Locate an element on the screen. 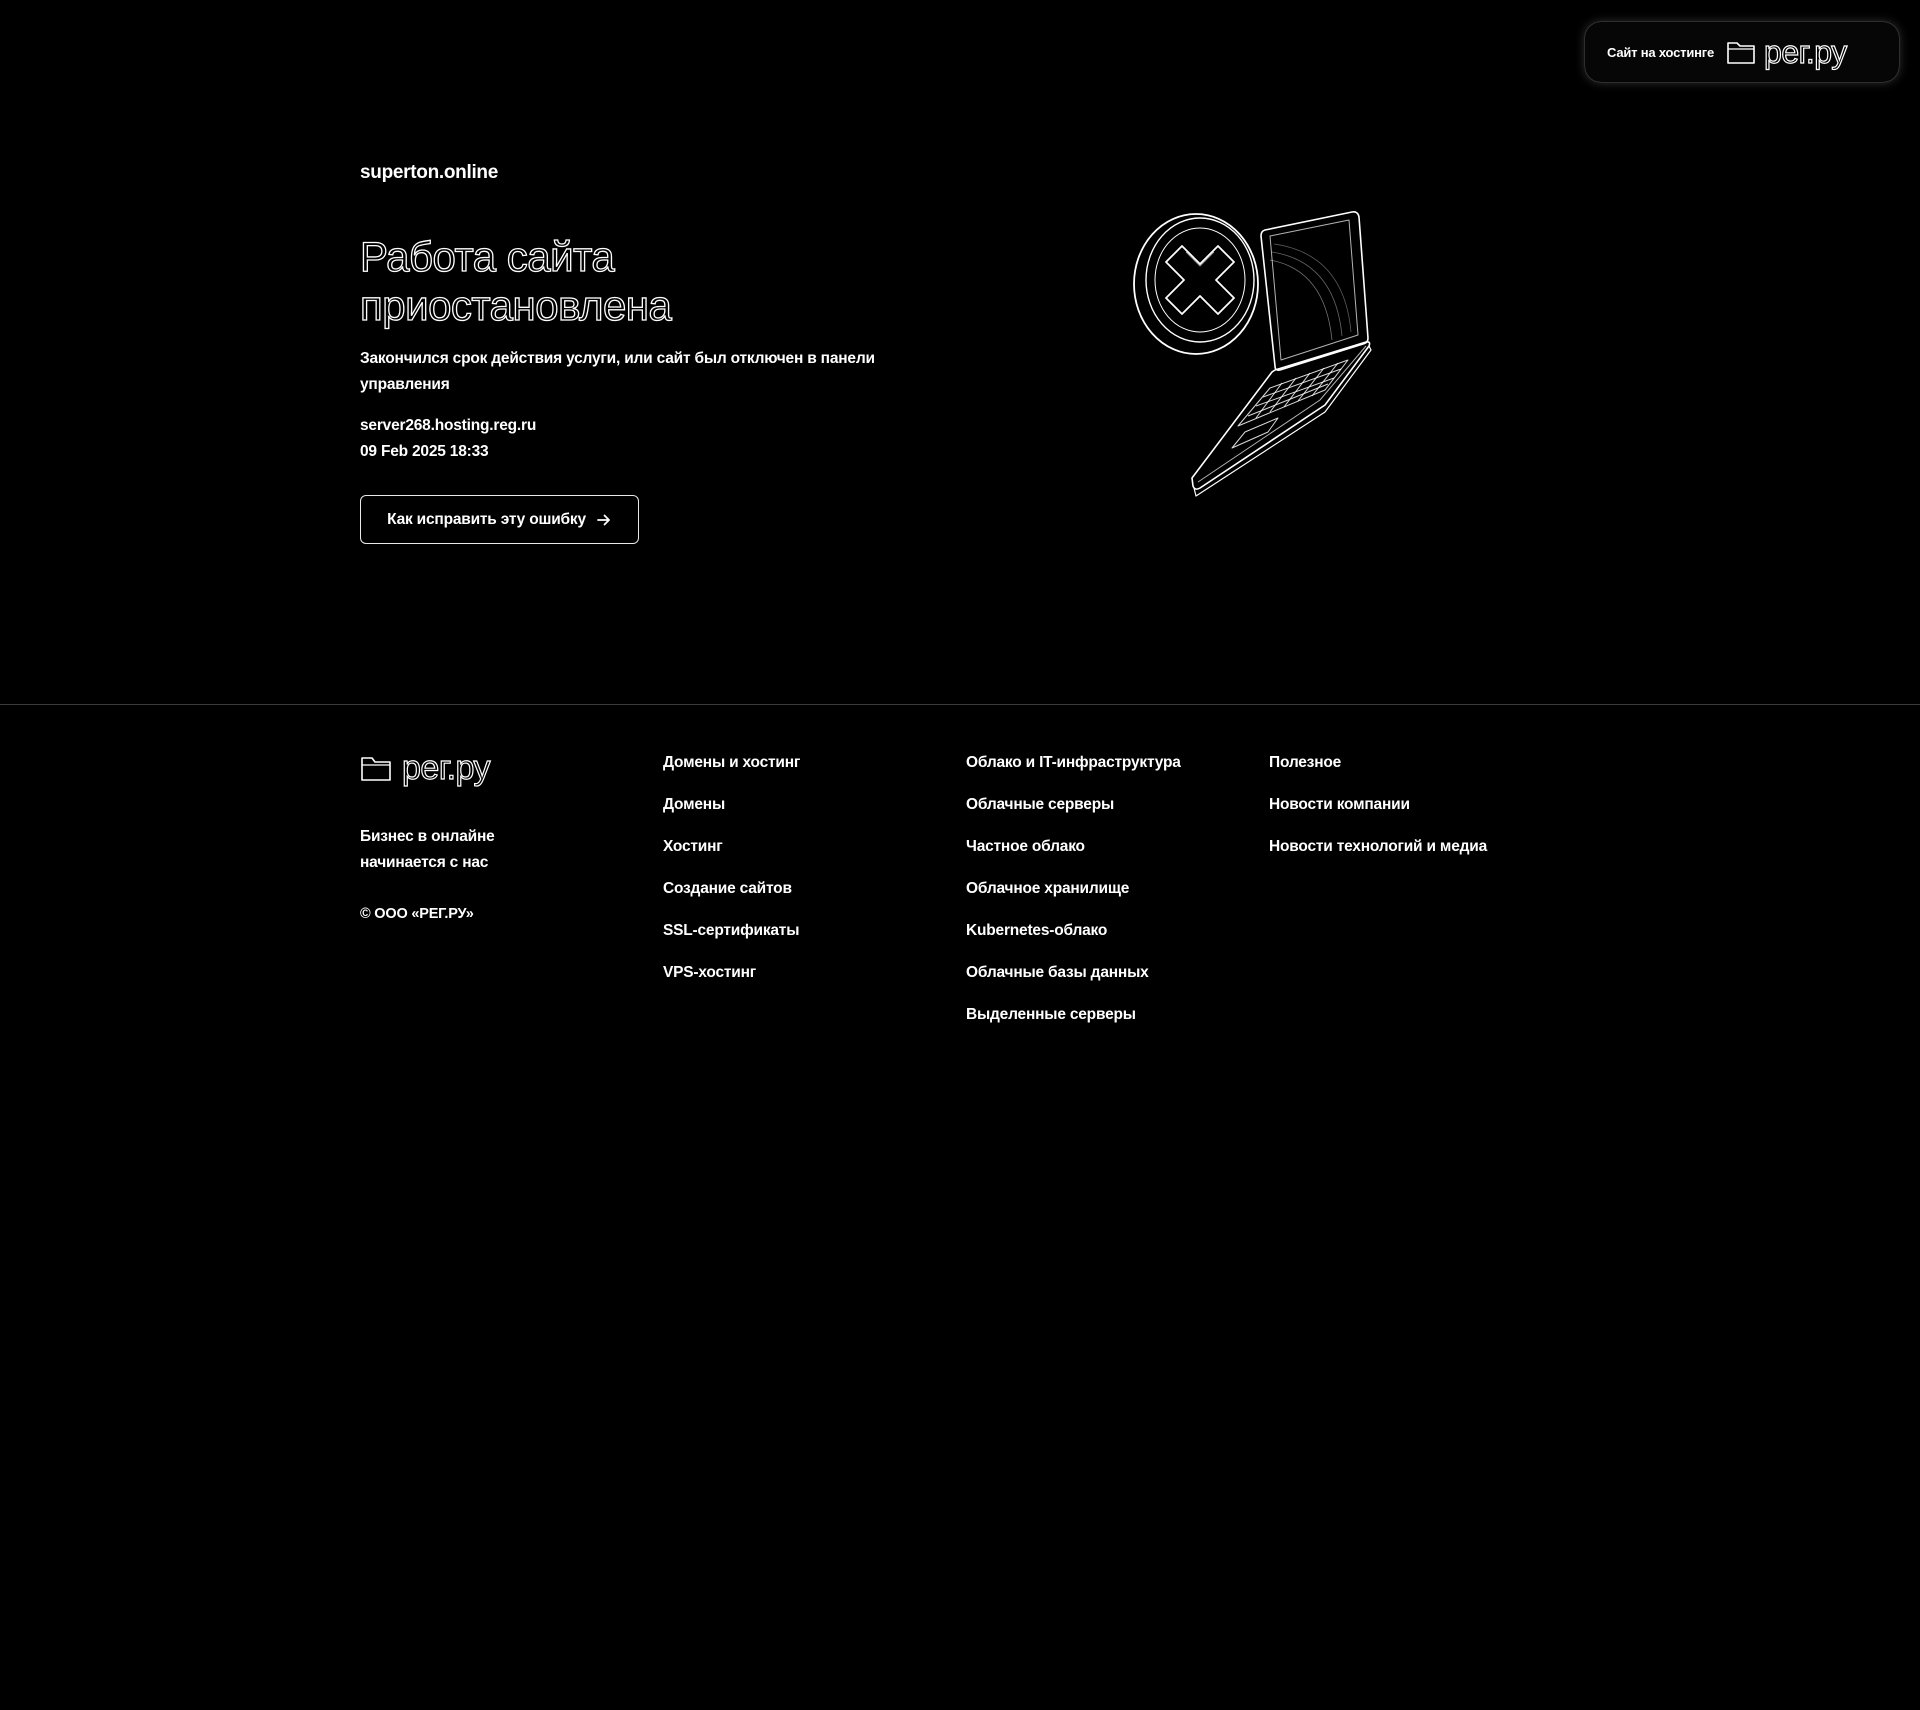 This screenshot has height=1710, width=1920. footer-link-company-news: Новости компании is located at coordinates (1339, 804).